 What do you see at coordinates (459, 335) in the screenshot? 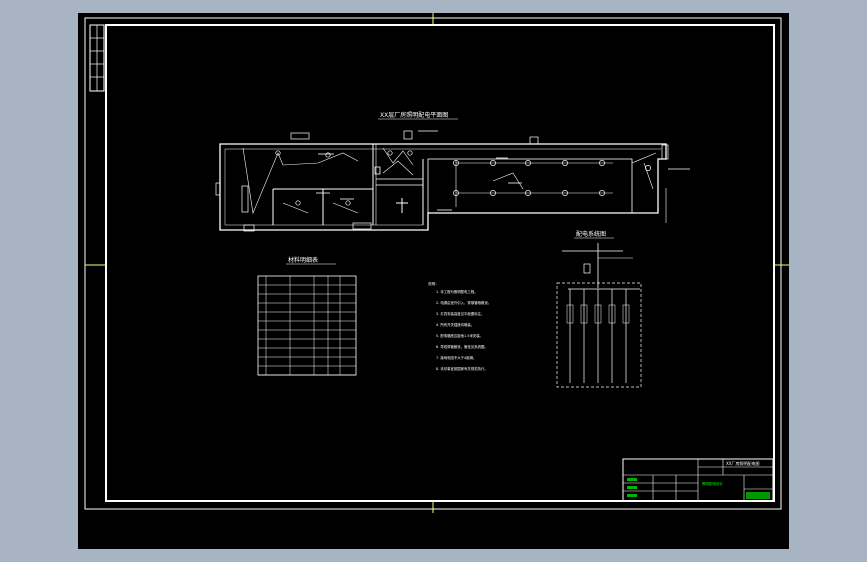
I see `note-line: 5. 配电箱底边距地1.5米安装。` at bounding box center [459, 335].